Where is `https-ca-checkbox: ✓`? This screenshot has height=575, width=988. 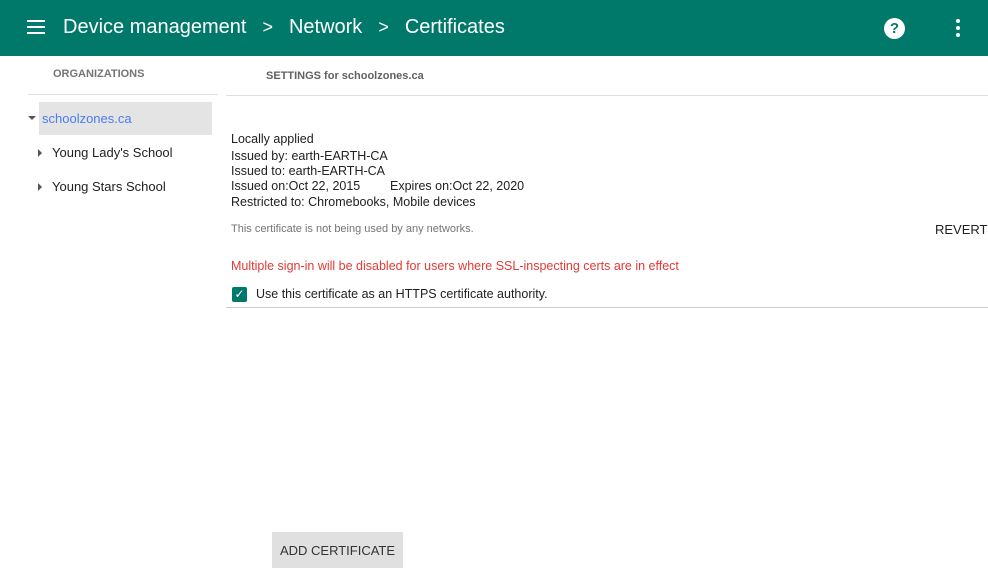 https-ca-checkbox: ✓ is located at coordinates (239, 294).